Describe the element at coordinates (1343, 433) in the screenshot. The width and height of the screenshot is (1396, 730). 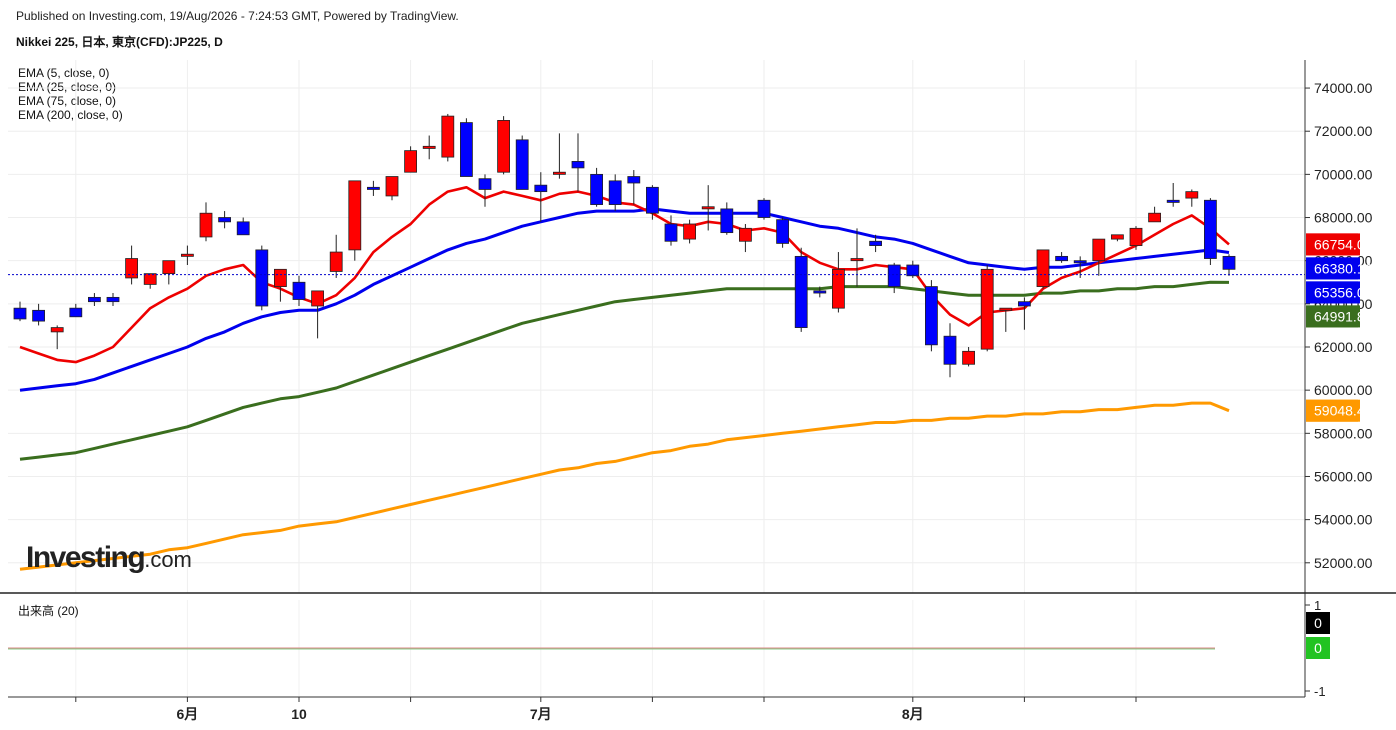
I see `y-tick-label: 58000.00` at that location.